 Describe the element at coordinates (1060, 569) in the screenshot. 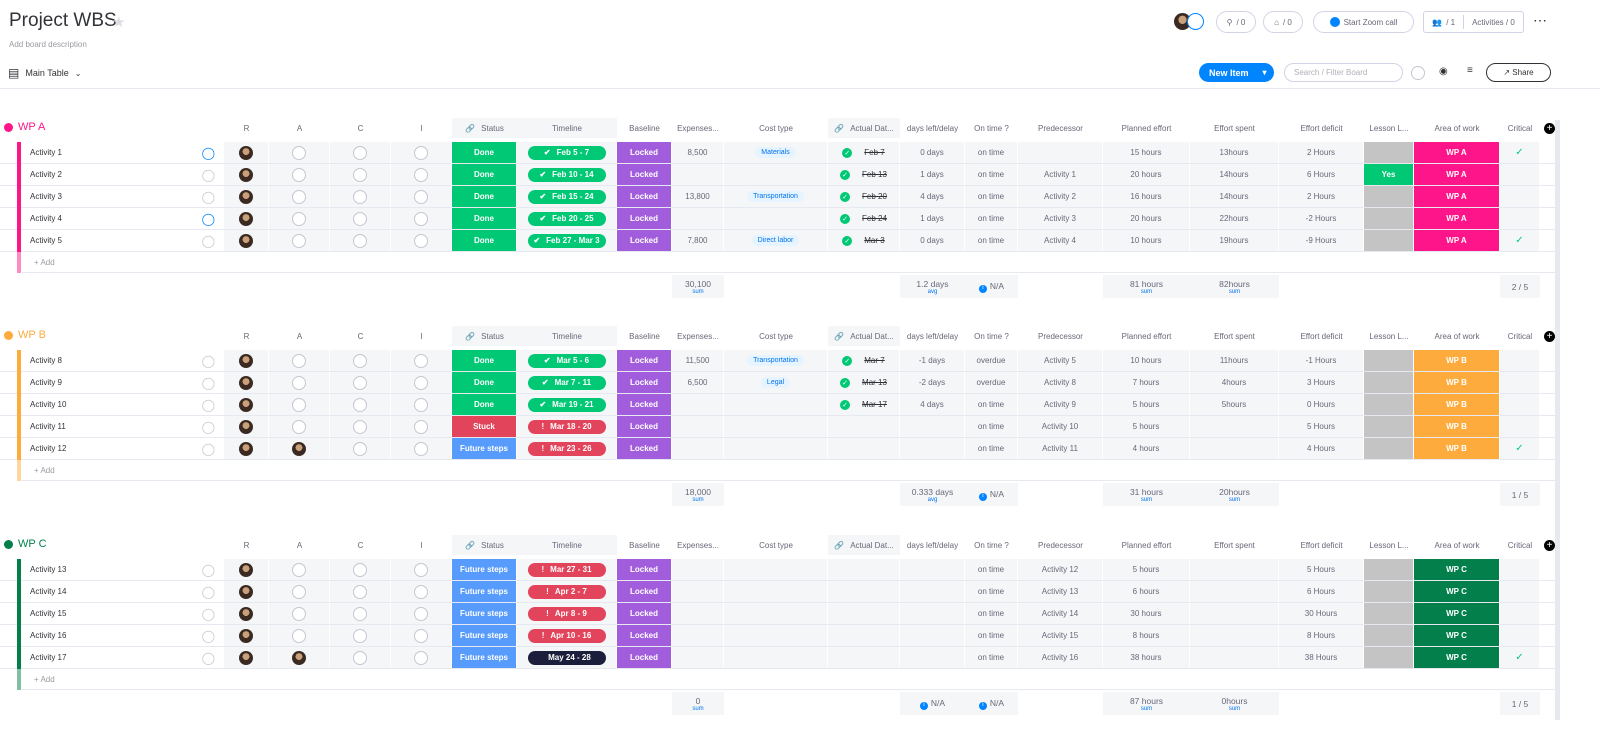

I see `pred-cell: Activity 12` at that location.